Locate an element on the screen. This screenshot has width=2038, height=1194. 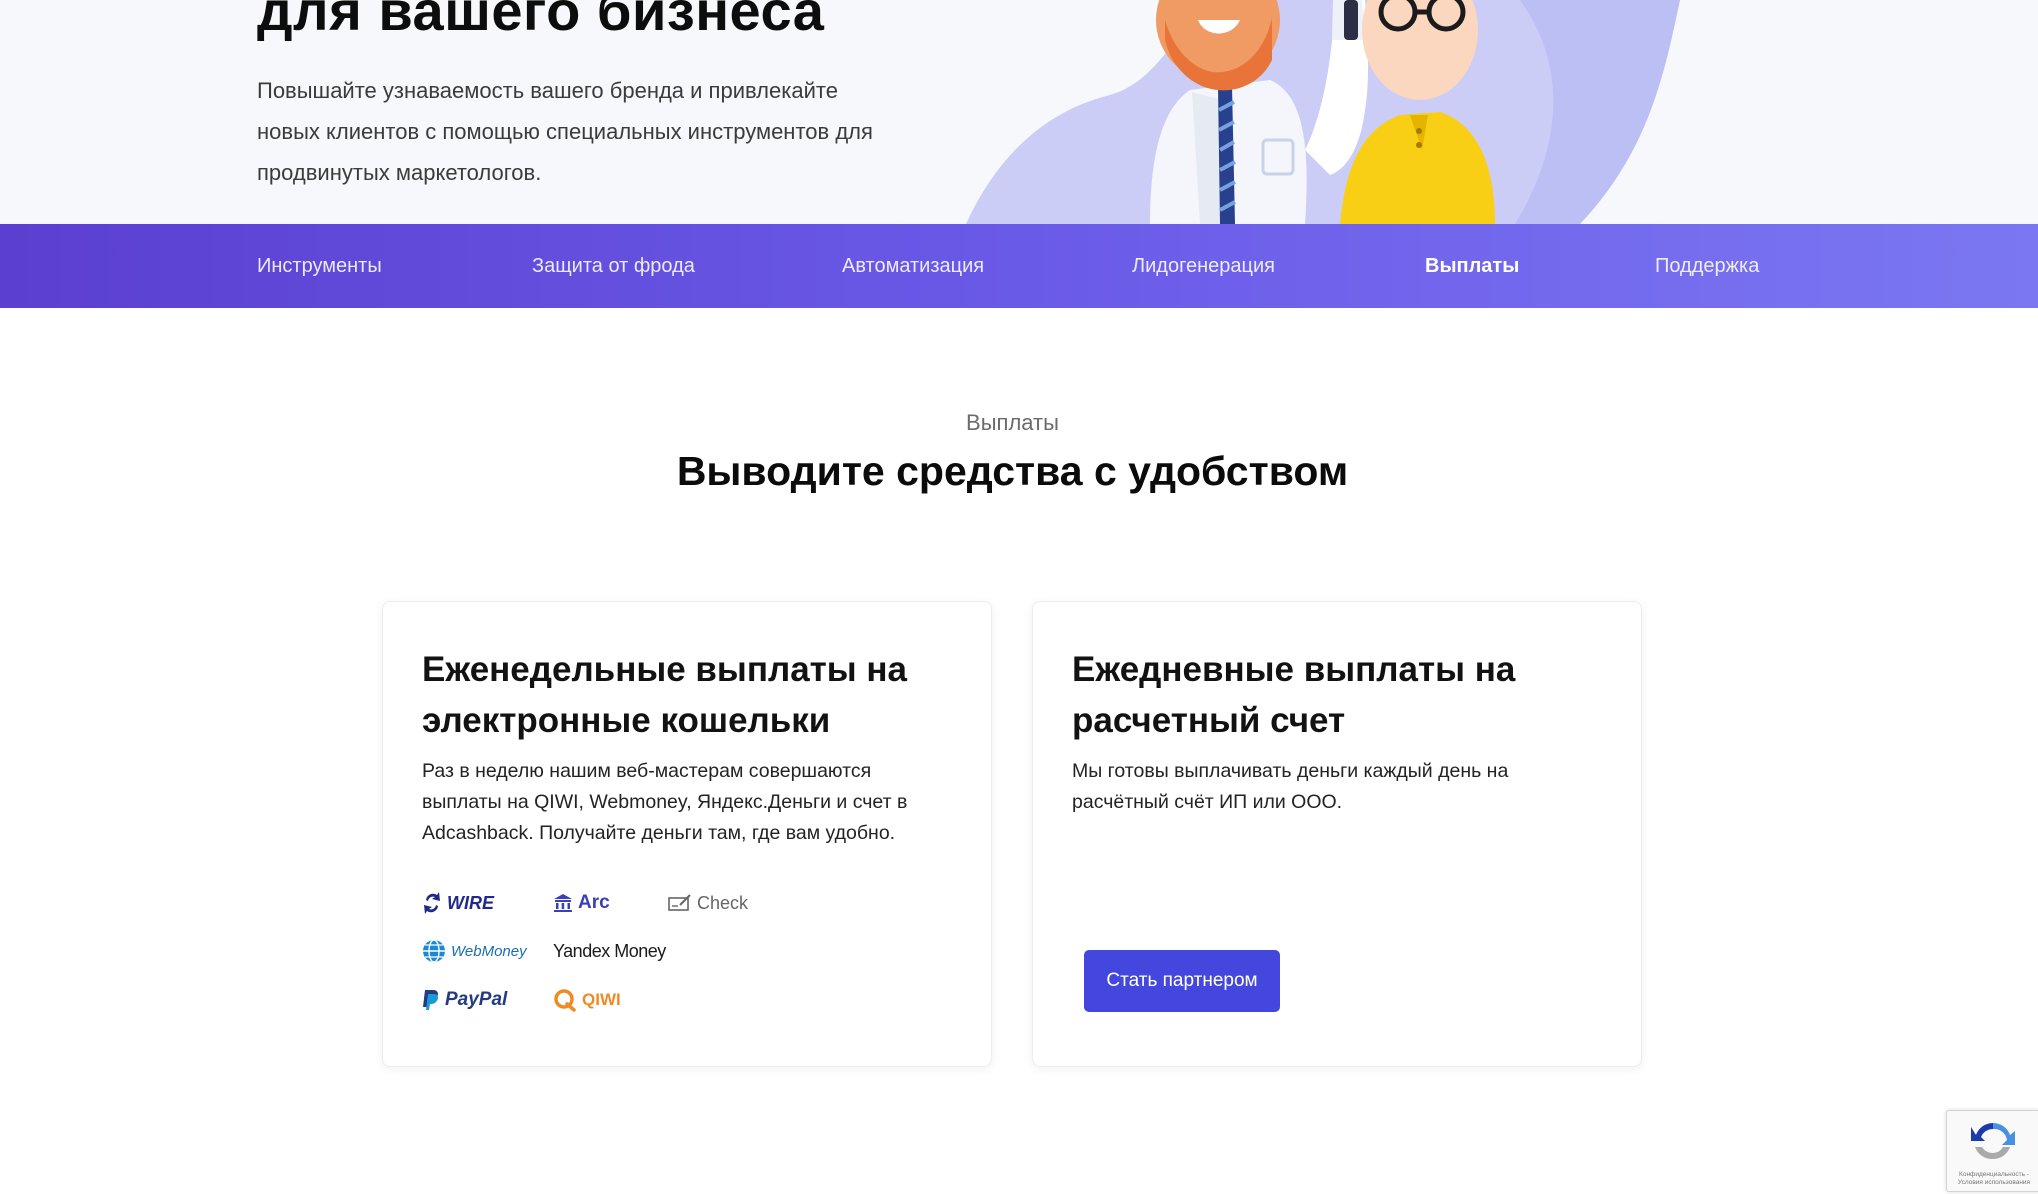
payment-method-label: WIRE is located at coordinates (470, 902).